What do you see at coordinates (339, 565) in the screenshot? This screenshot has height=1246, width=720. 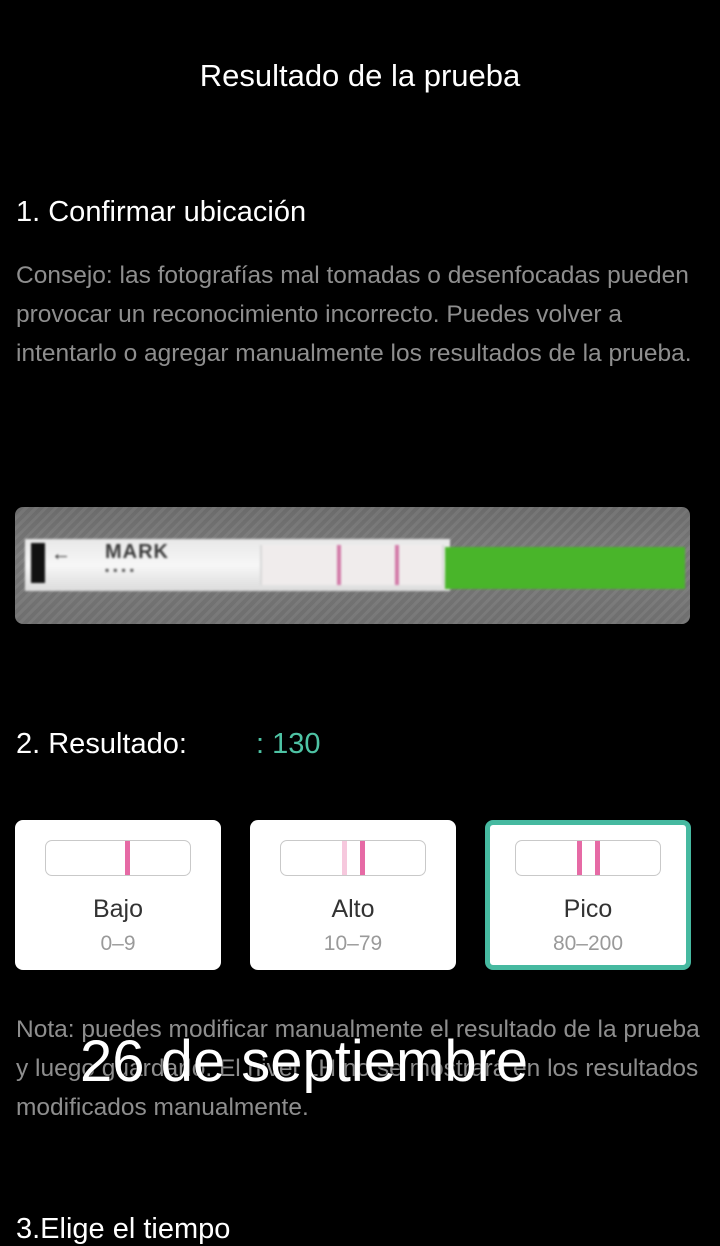 I see `strip-test-line` at bounding box center [339, 565].